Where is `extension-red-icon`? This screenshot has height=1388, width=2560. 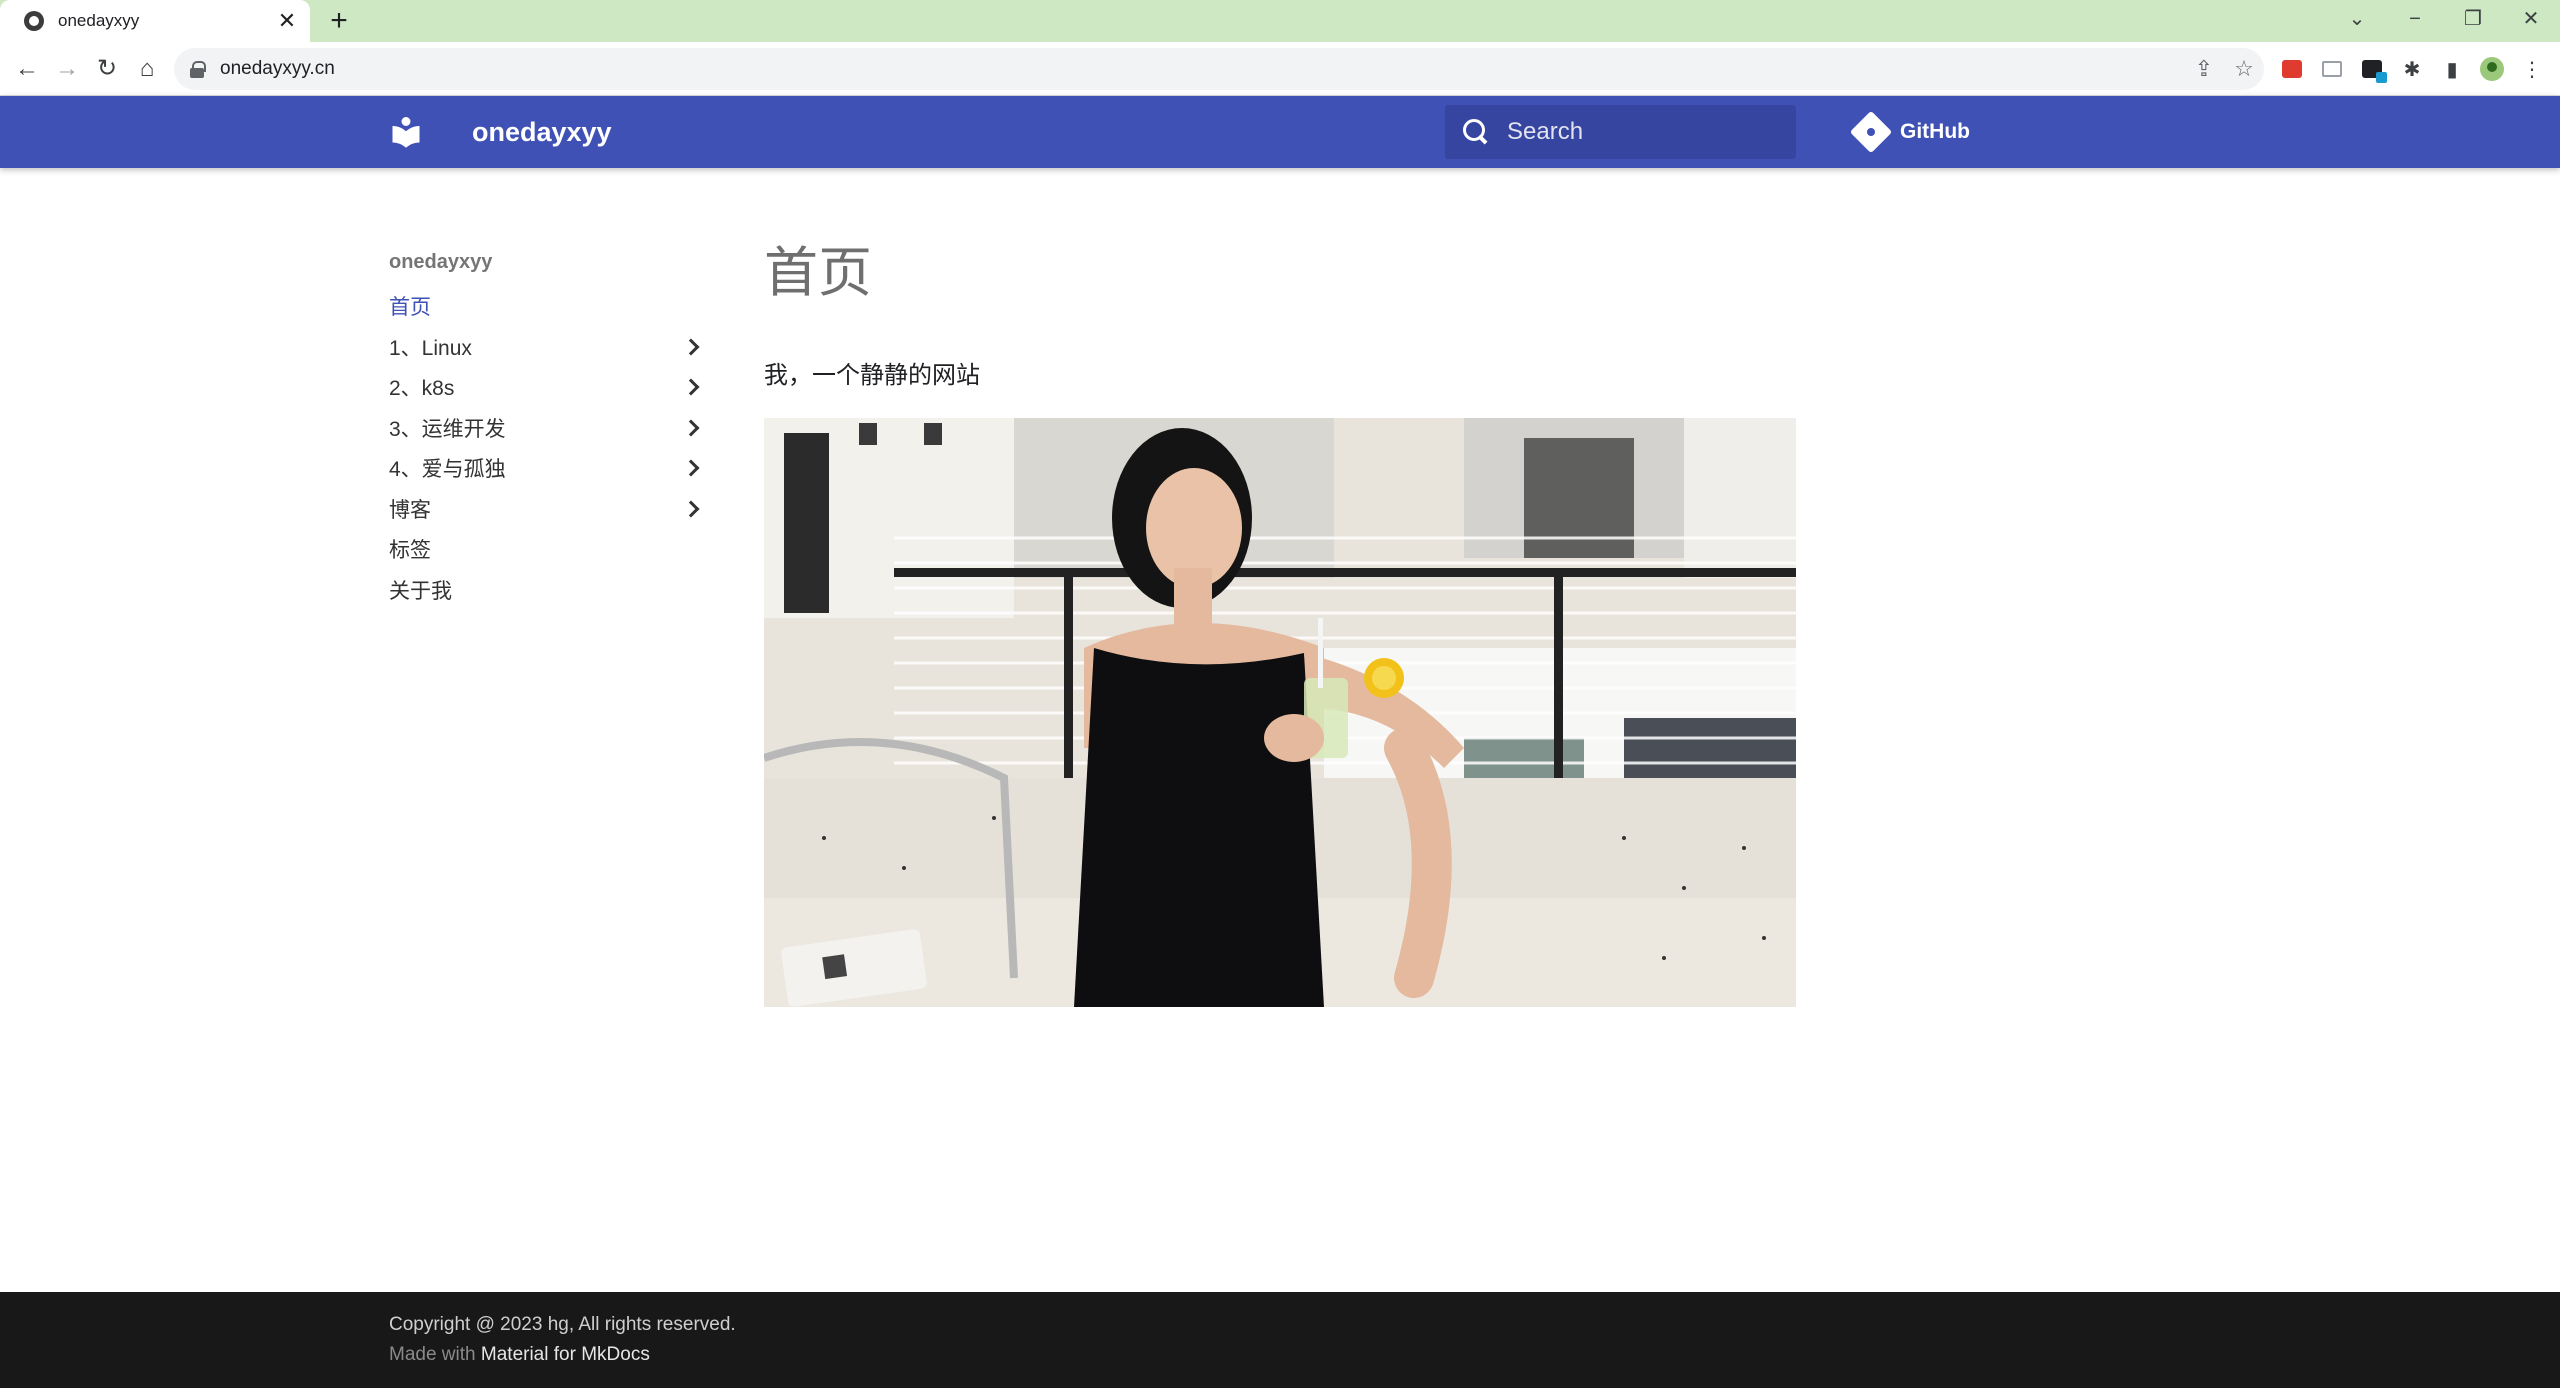
extension-red-icon is located at coordinates (2292, 69).